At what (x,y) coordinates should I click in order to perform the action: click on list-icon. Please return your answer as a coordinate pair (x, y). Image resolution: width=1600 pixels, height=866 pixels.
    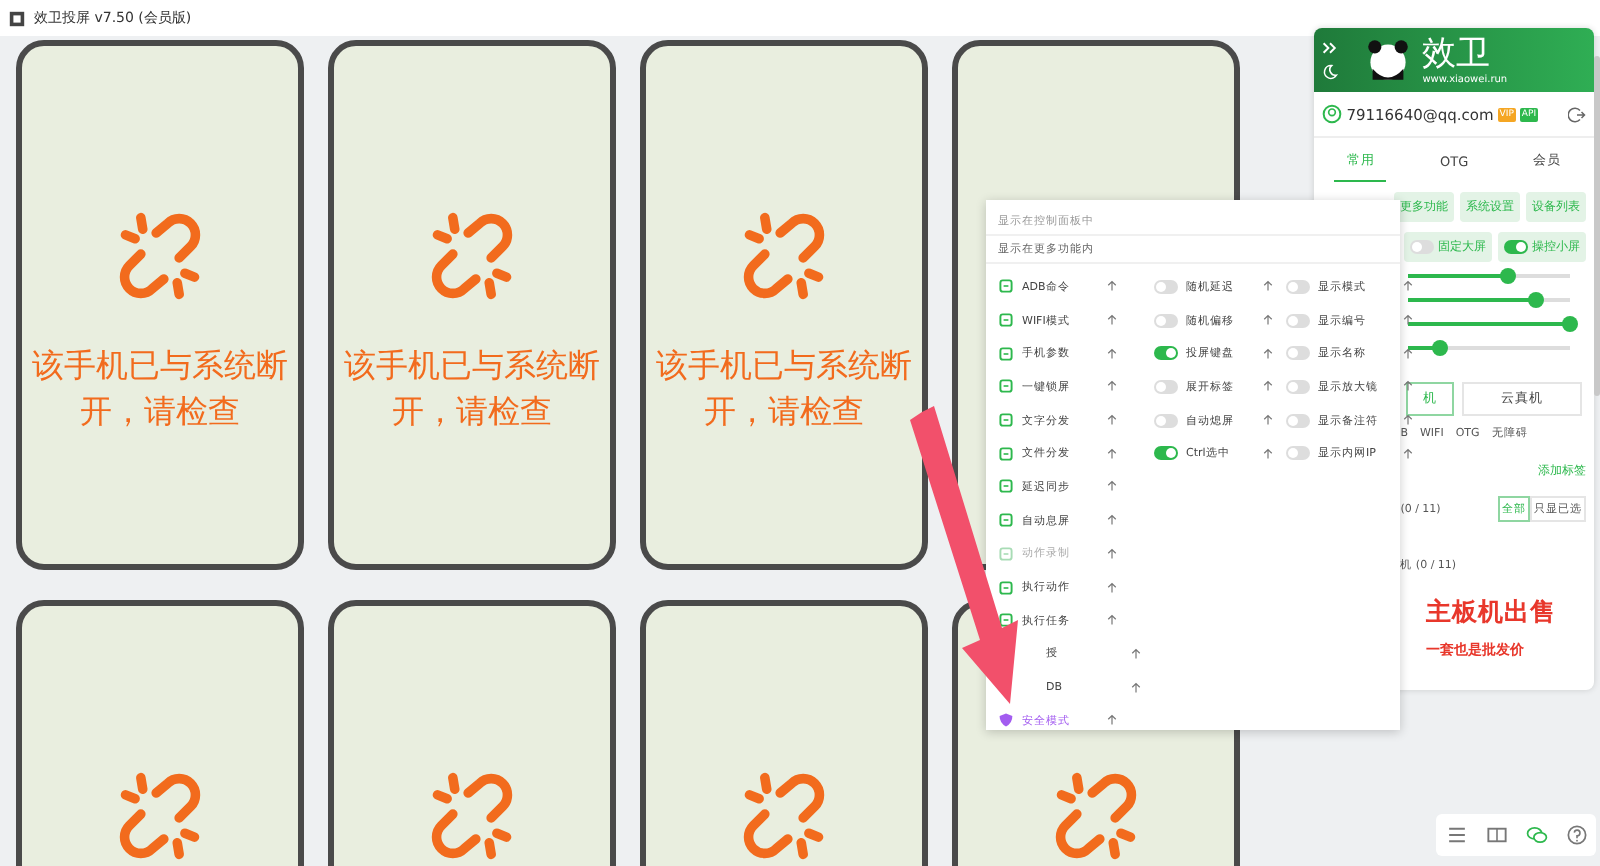
    Looking at the image, I should click on (1456, 835).